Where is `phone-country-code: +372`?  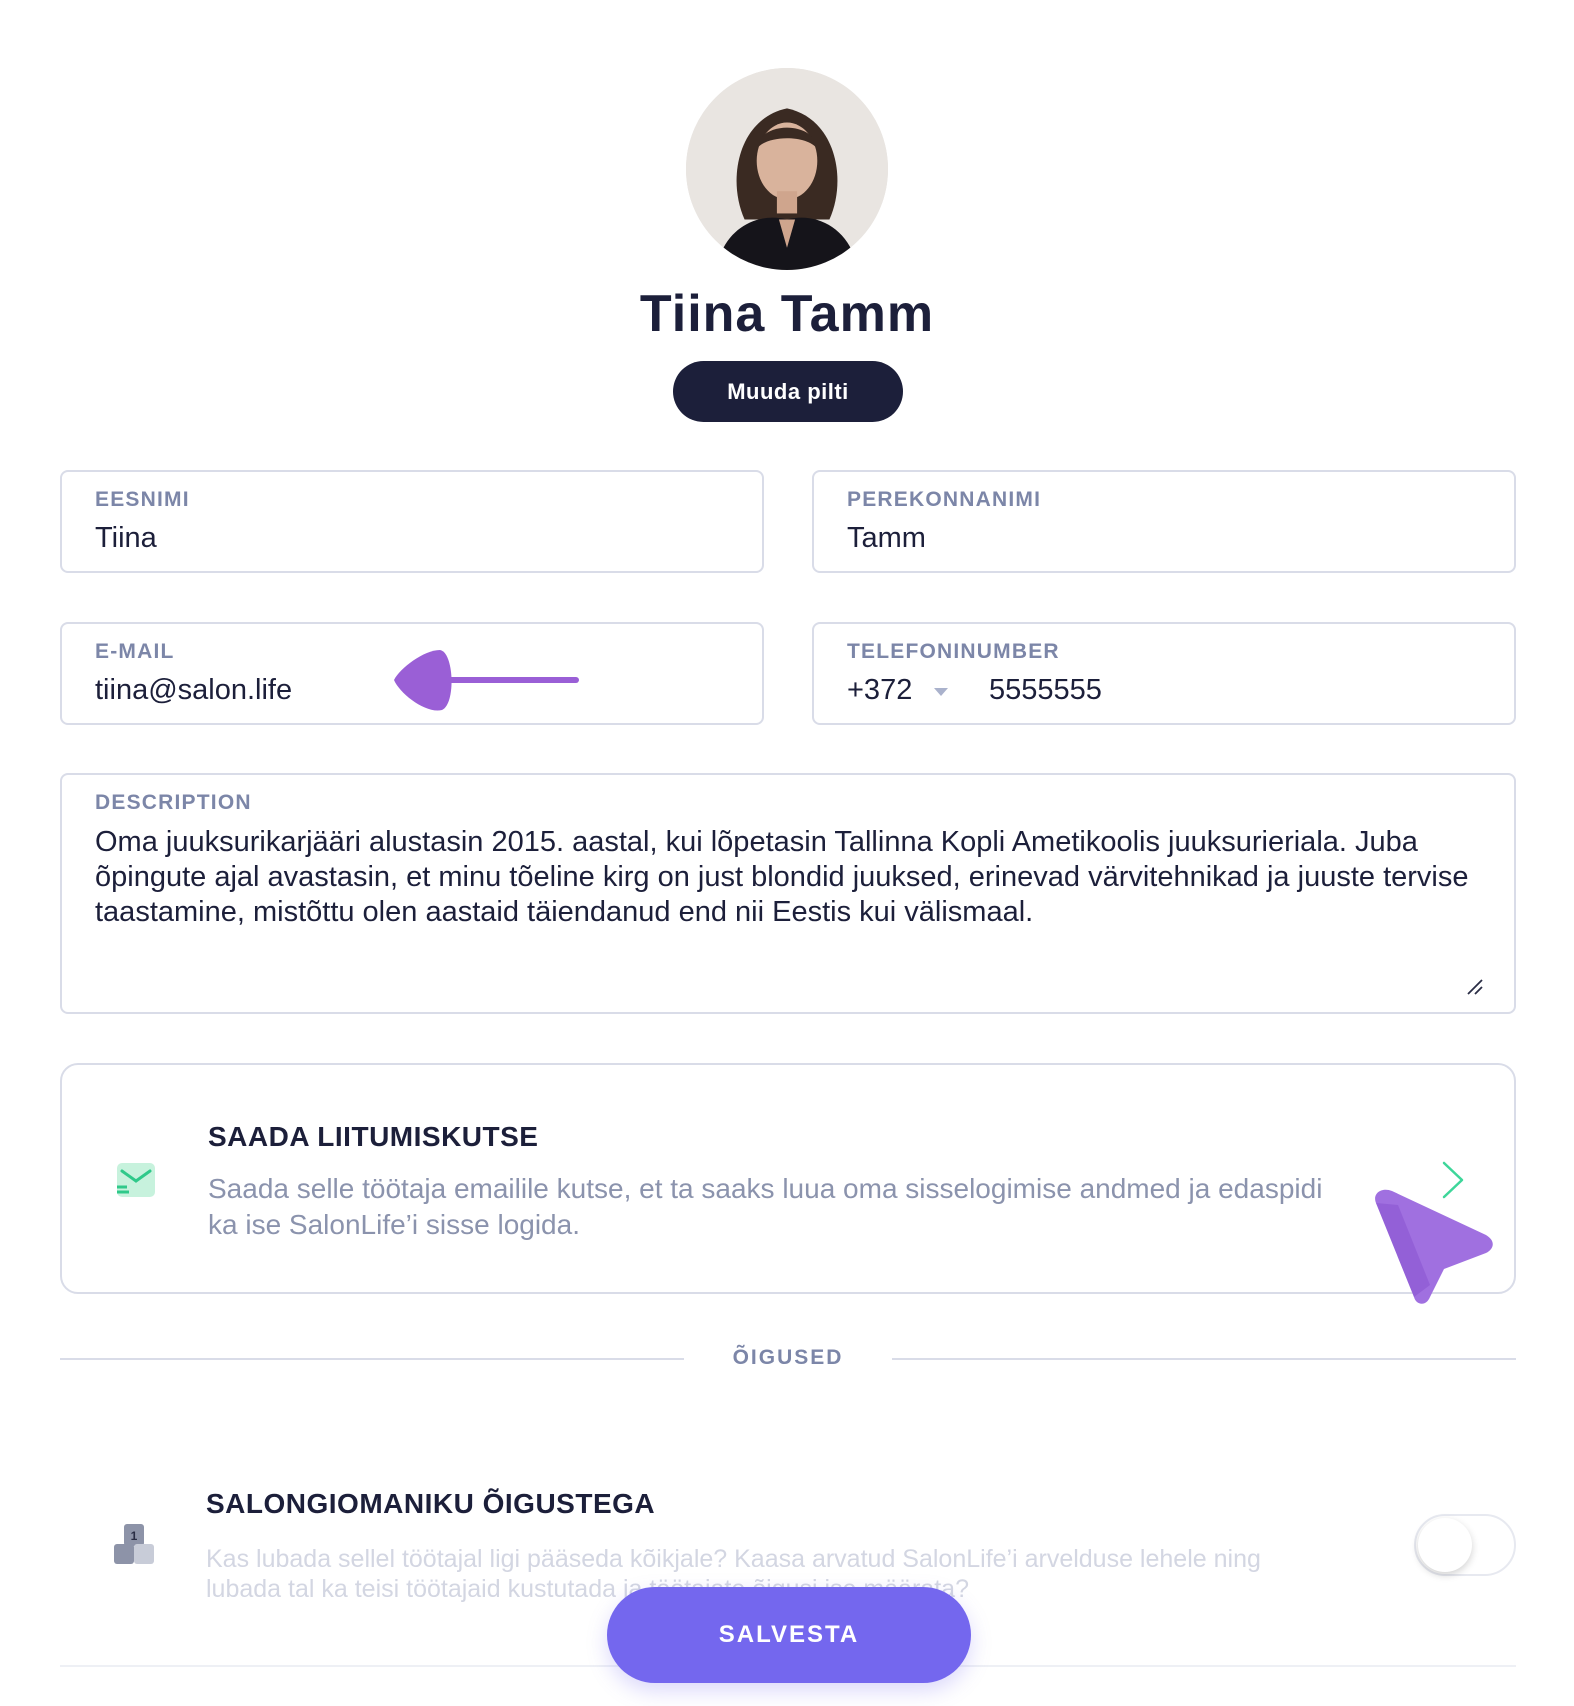 phone-country-code: +372 is located at coordinates (879, 690).